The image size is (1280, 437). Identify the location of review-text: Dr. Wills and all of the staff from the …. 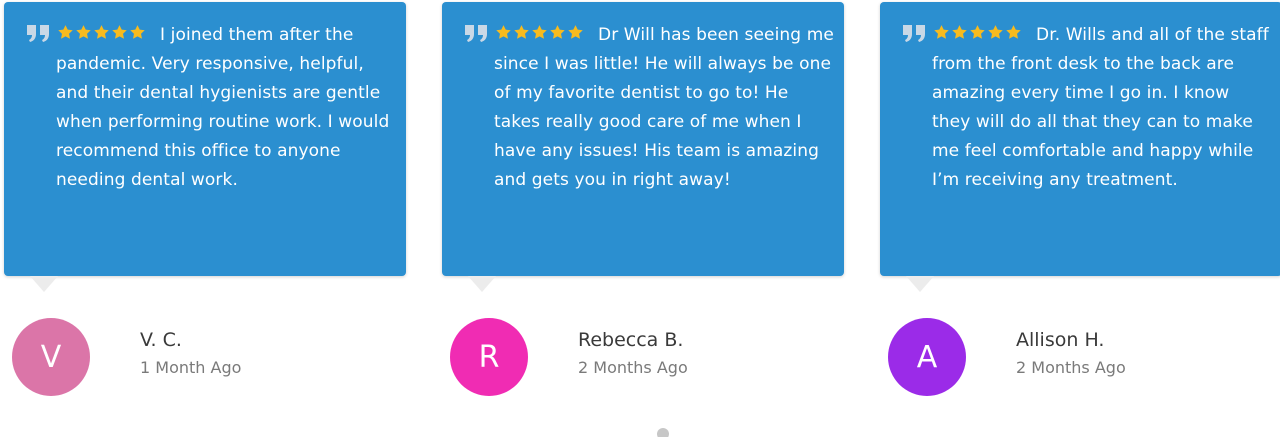
(1100, 107).